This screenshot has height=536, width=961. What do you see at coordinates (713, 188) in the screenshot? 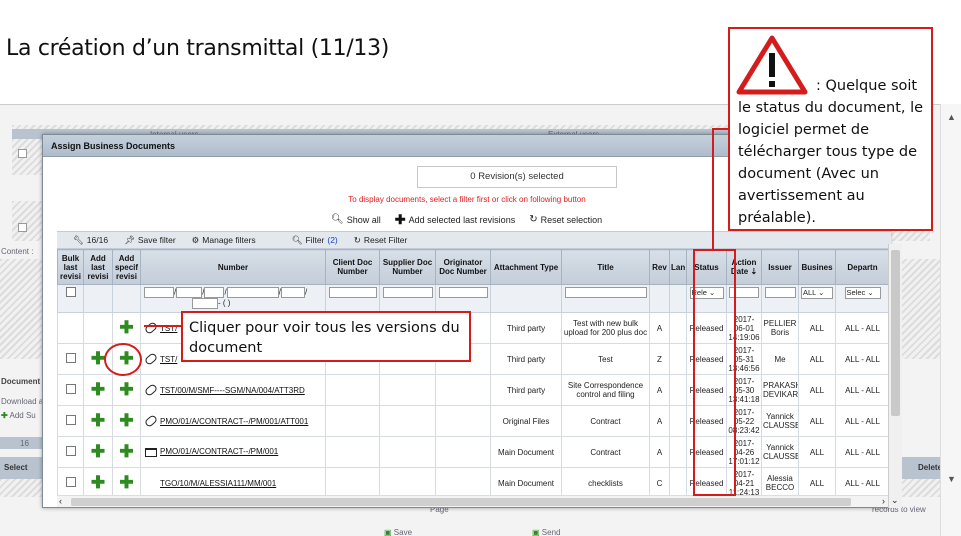
I see `callout-connector-vertical` at bounding box center [713, 188].